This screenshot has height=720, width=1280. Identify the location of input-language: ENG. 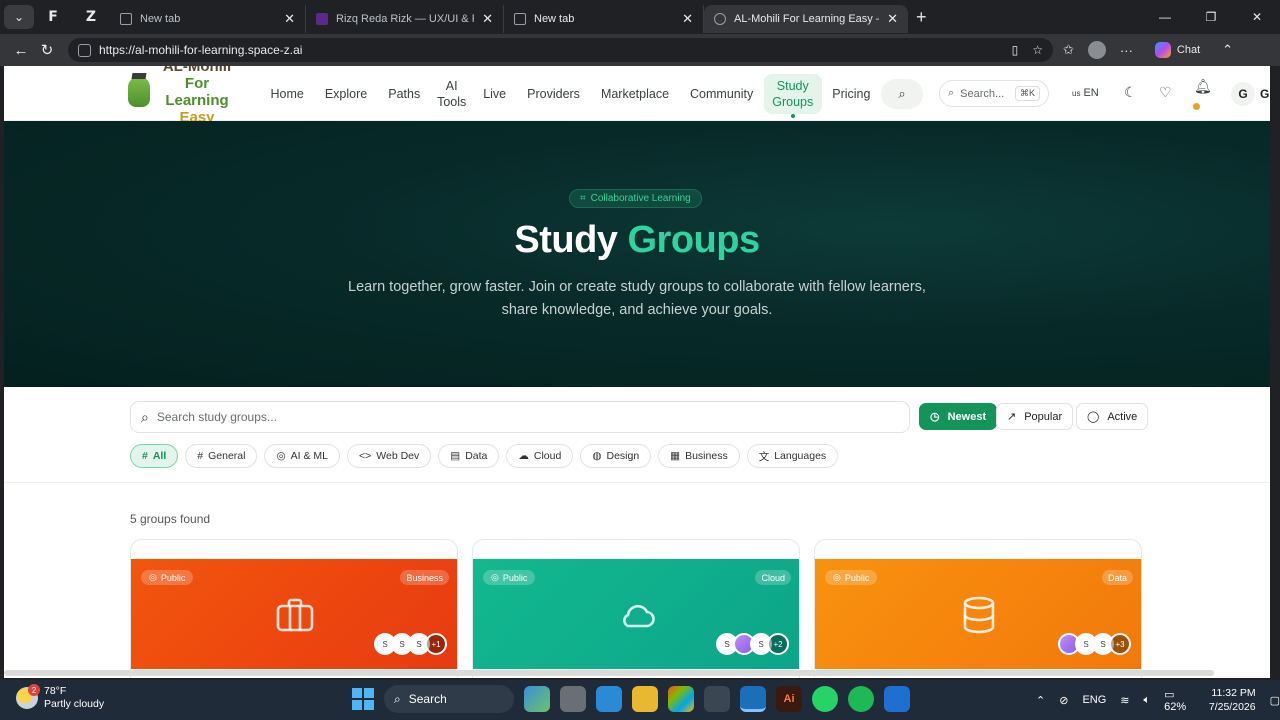
(1094, 700).